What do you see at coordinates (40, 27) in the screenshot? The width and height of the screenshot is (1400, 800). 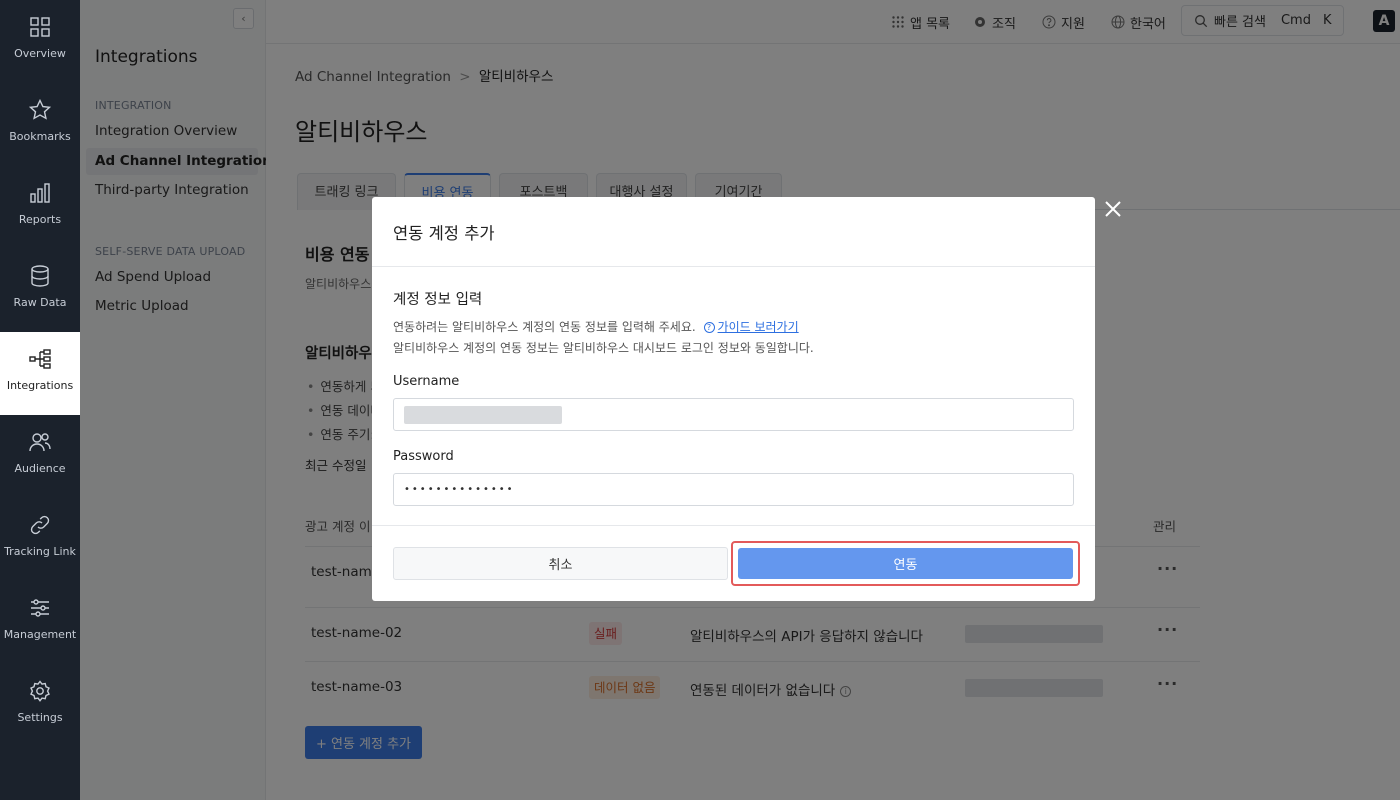 I see `grid-icon` at bounding box center [40, 27].